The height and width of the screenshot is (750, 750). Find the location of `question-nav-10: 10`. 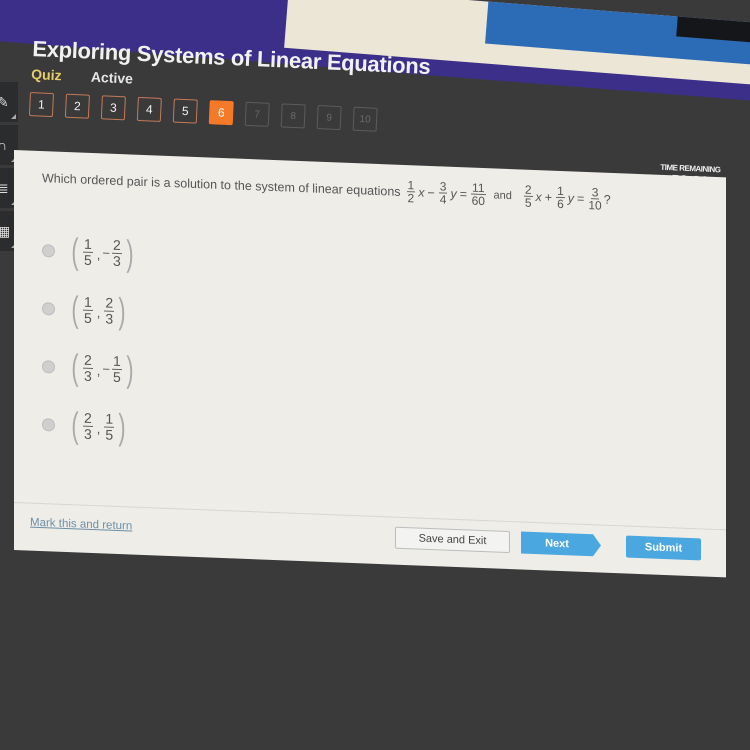

question-nav-10: 10 is located at coordinates (365, 119).